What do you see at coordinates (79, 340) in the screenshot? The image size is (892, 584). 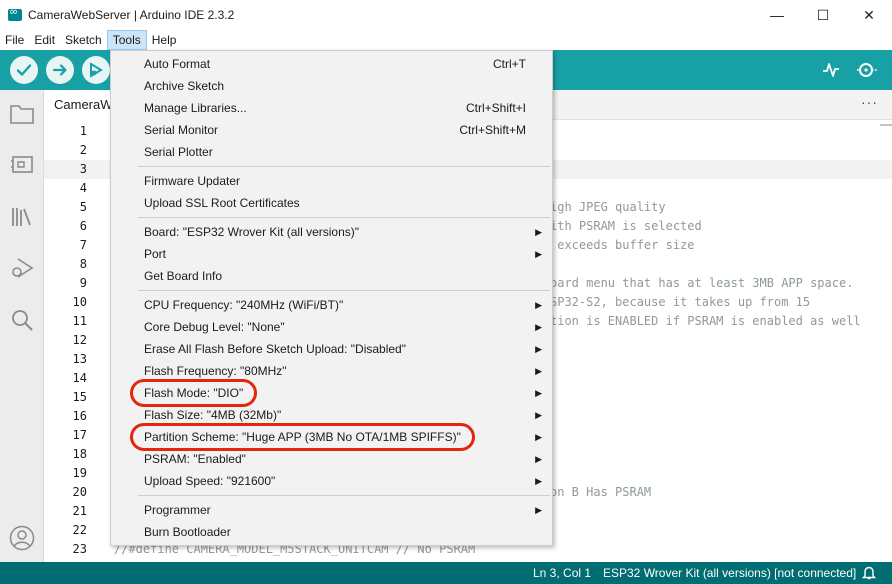 I see `line-number: 12` at bounding box center [79, 340].